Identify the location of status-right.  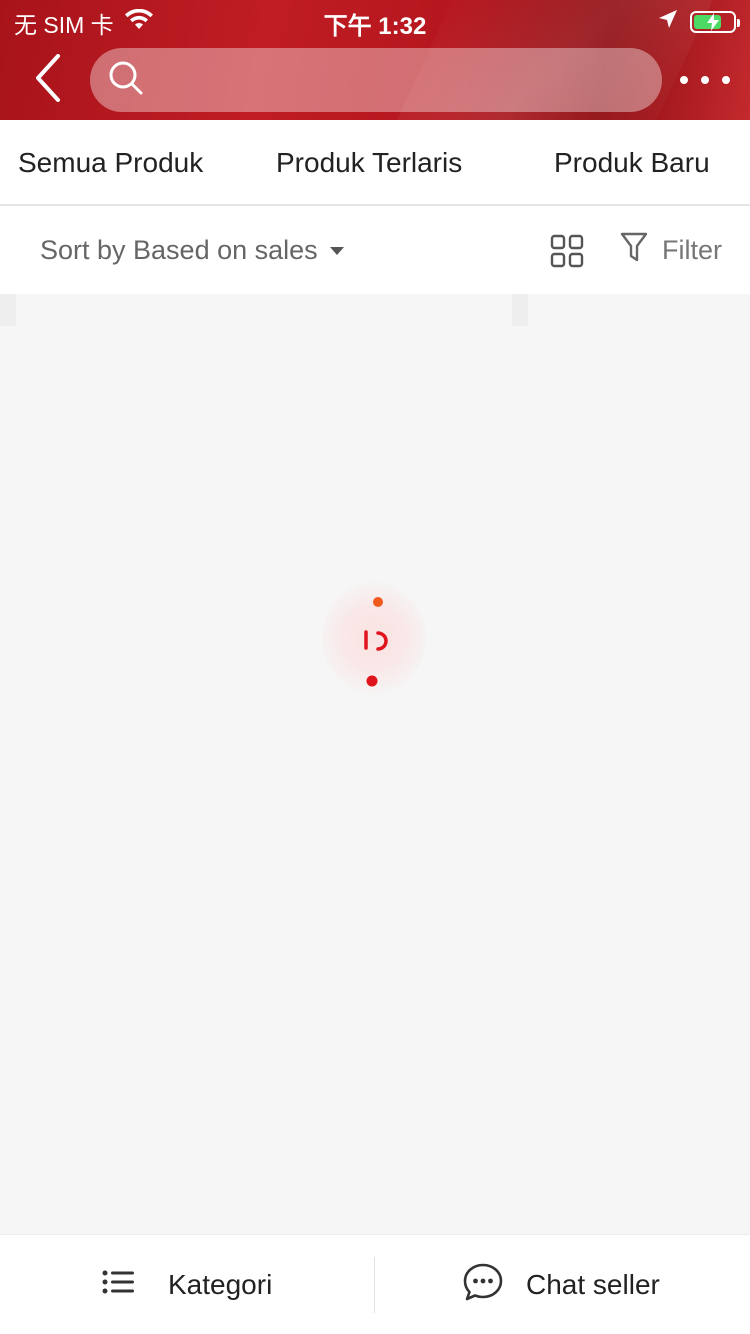
(699, 22).